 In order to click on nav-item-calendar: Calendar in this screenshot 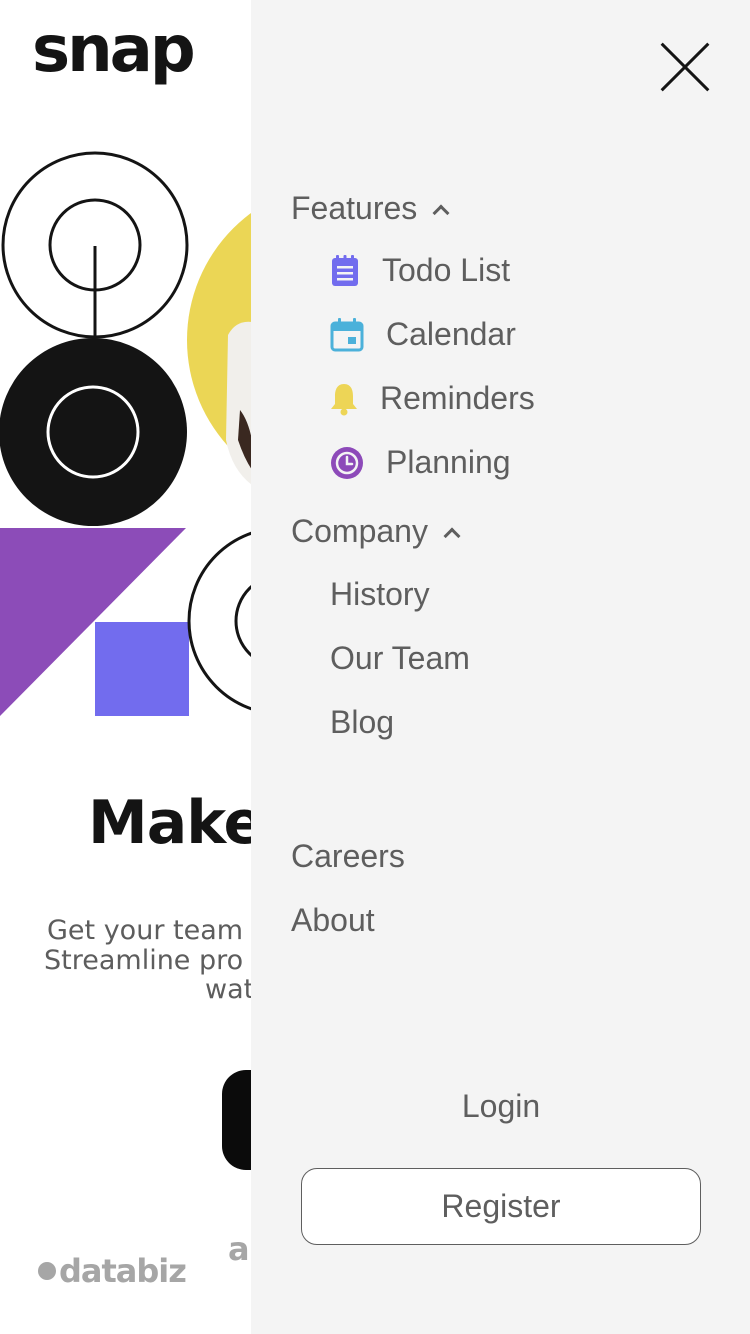, I will do `click(423, 334)`.